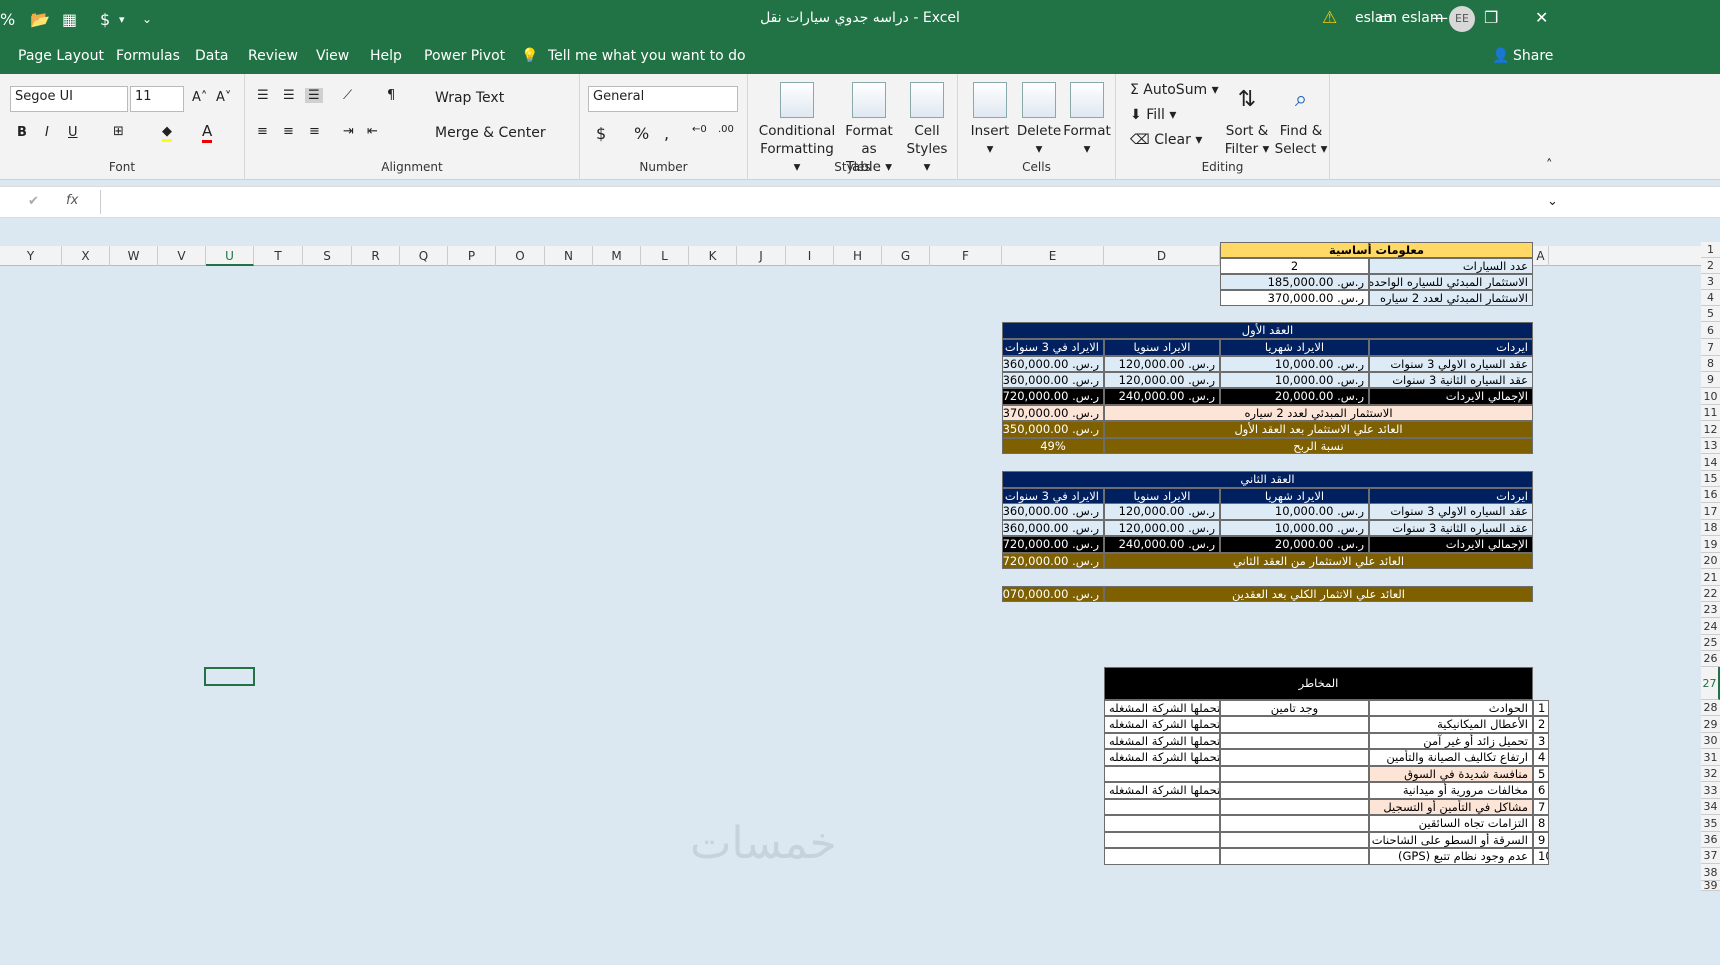  What do you see at coordinates (666, 133) in the screenshot?
I see `comma-button: ,` at bounding box center [666, 133].